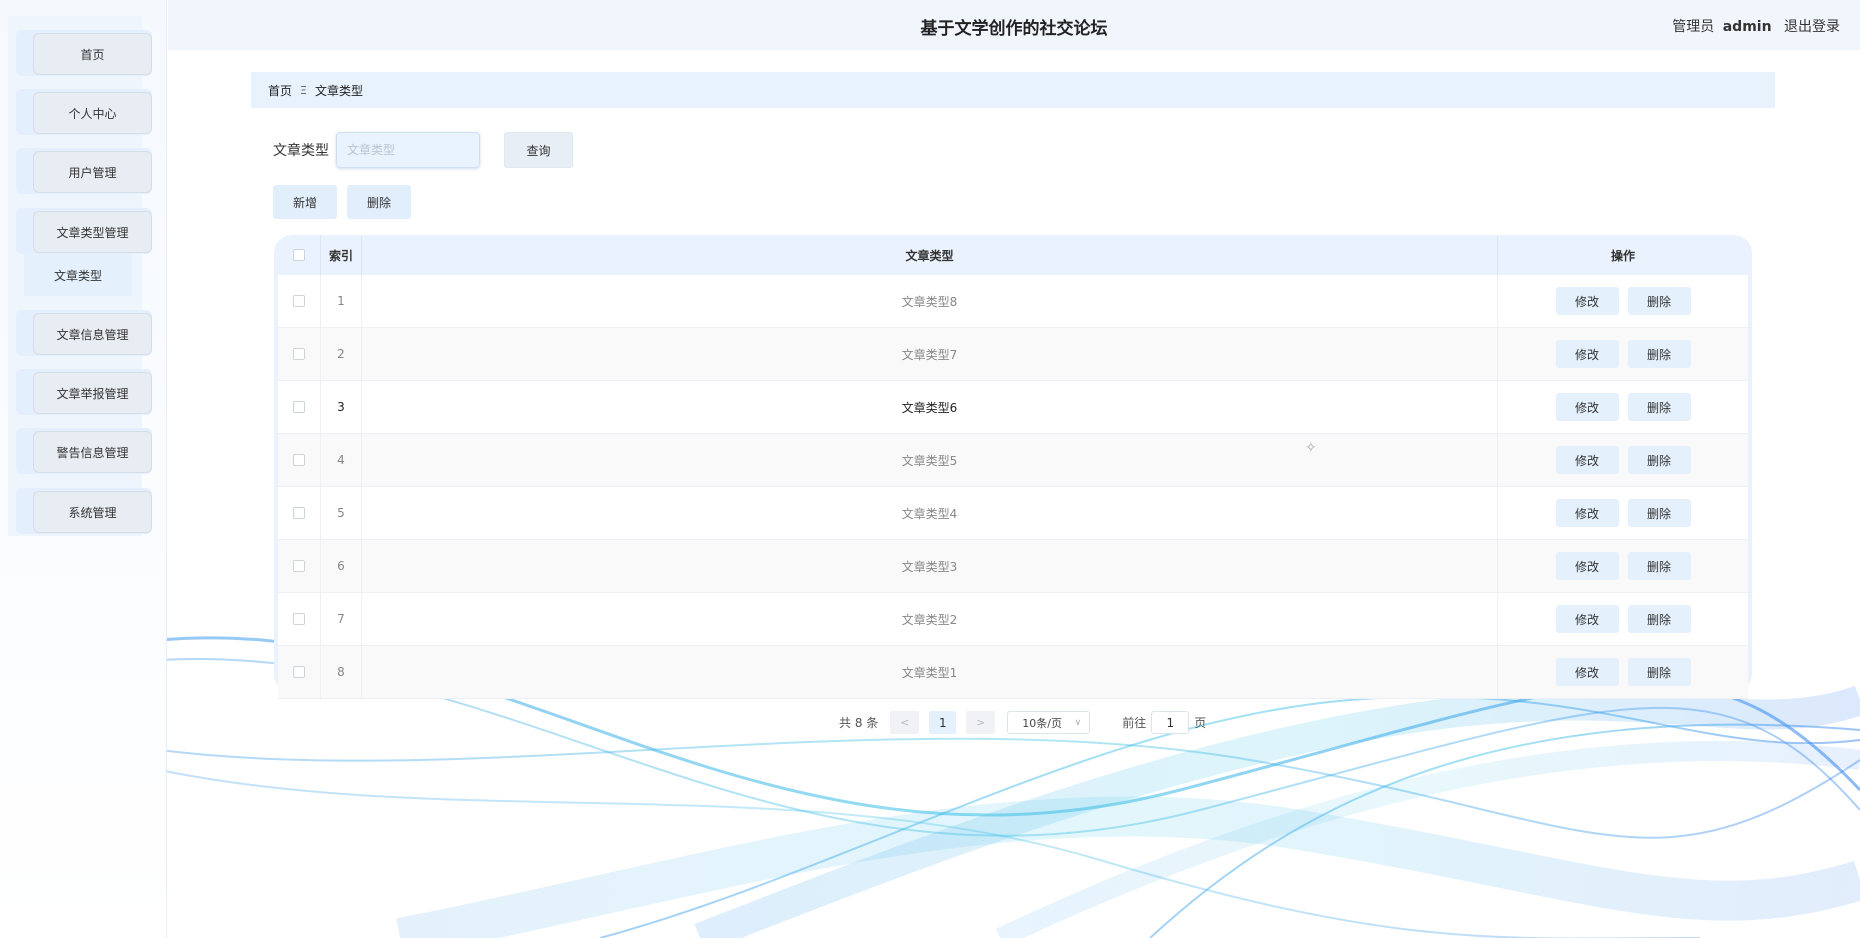 This screenshot has width=1860, height=938. Describe the element at coordinates (930, 672) in the screenshot. I see `row-type: 文章类型1` at that location.